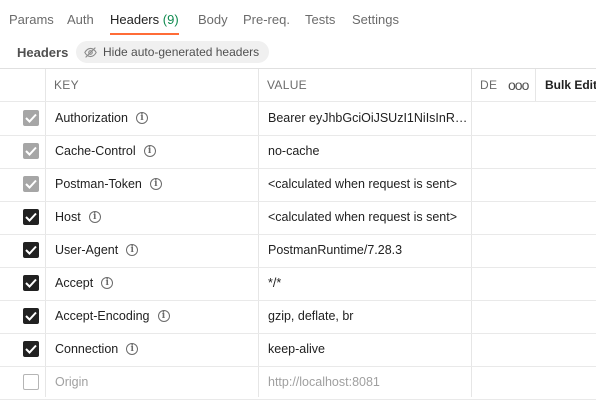 The width and height of the screenshot is (596, 400). I want to click on header-key-text: Postman-Token, so click(98, 184).